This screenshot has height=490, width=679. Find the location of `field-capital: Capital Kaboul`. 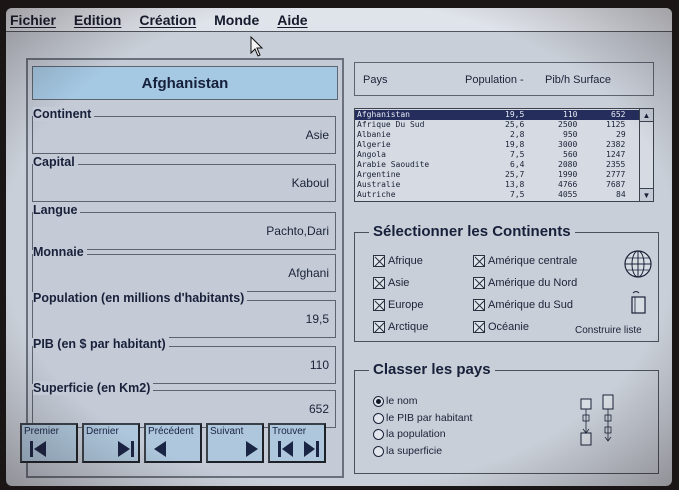

field-capital: Capital Kaboul is located at coordinates (184, 178).